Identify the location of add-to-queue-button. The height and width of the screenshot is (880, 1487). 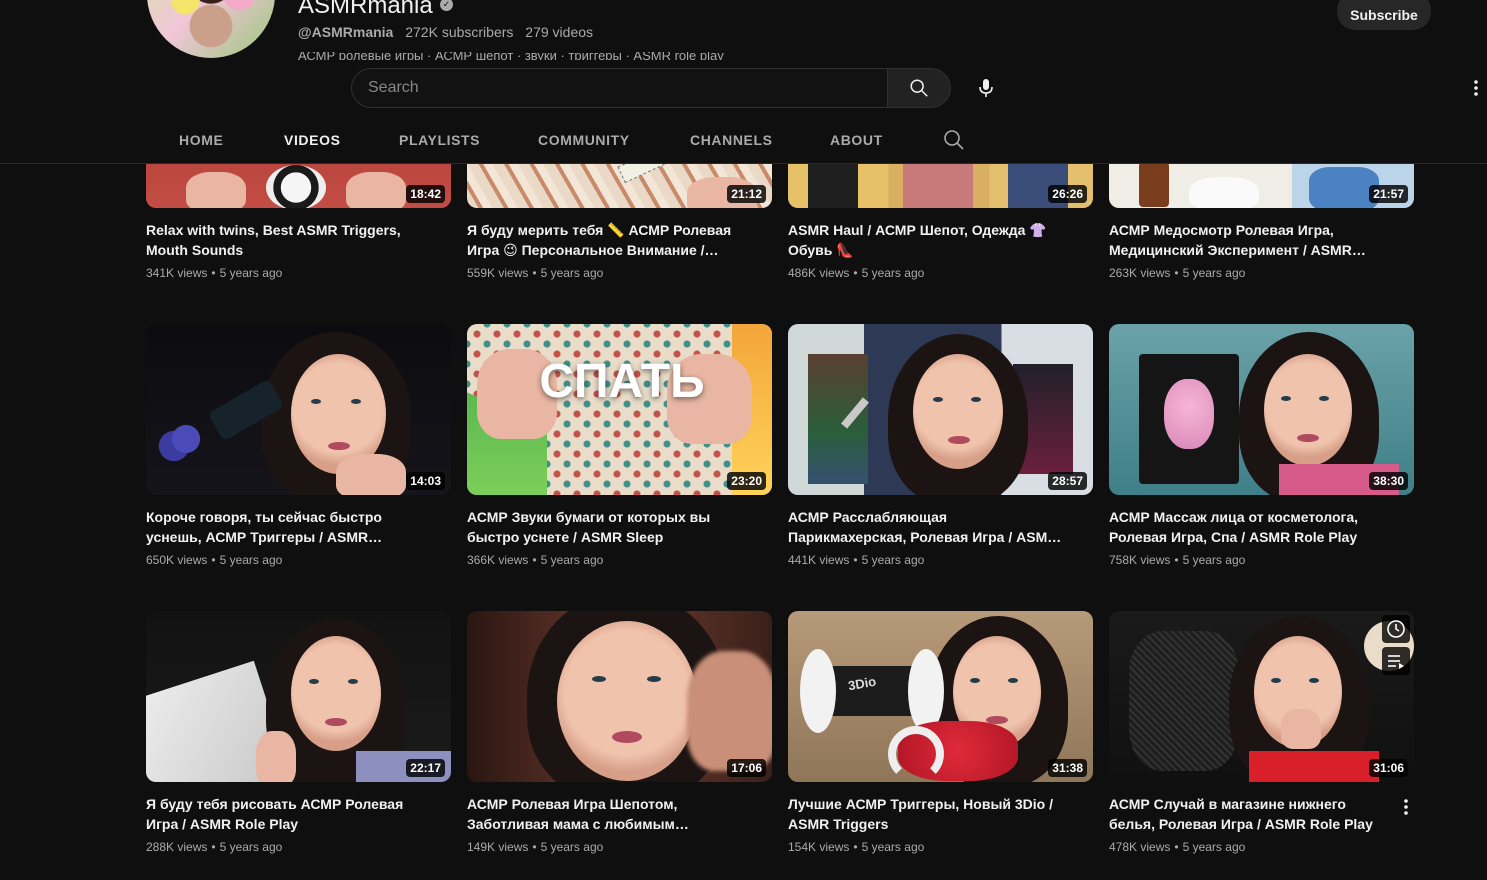
(1396, 661).